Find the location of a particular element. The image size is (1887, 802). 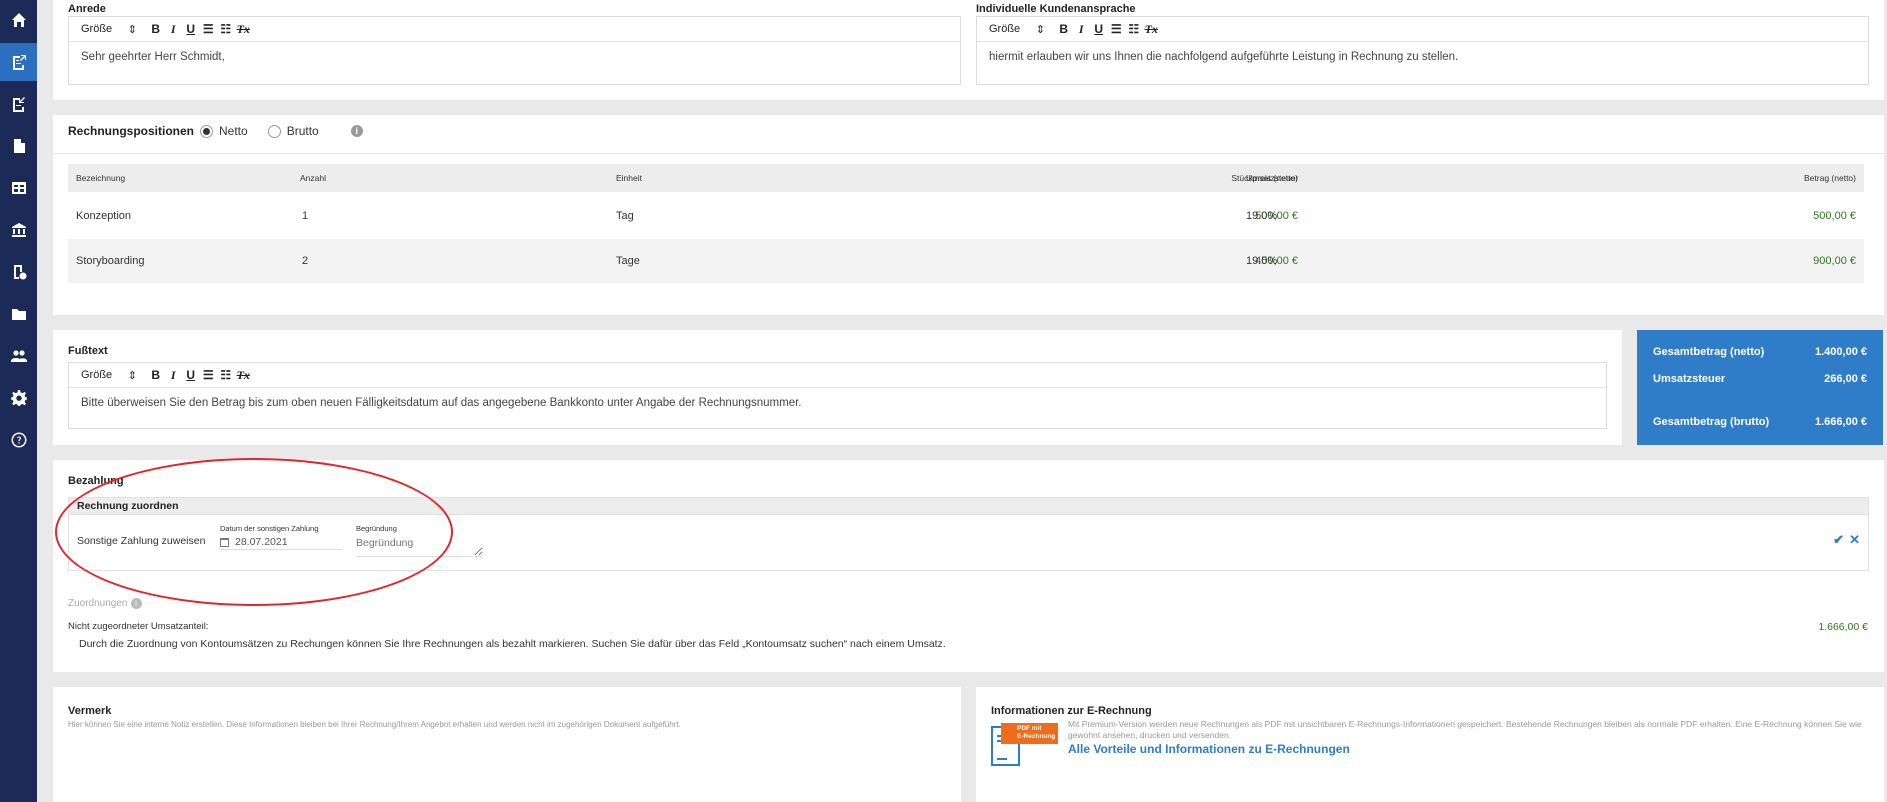

table-row: Konzeption 1 Tag 500,00 € 19.0% 500,00 € is located at coordinates (966, 216).